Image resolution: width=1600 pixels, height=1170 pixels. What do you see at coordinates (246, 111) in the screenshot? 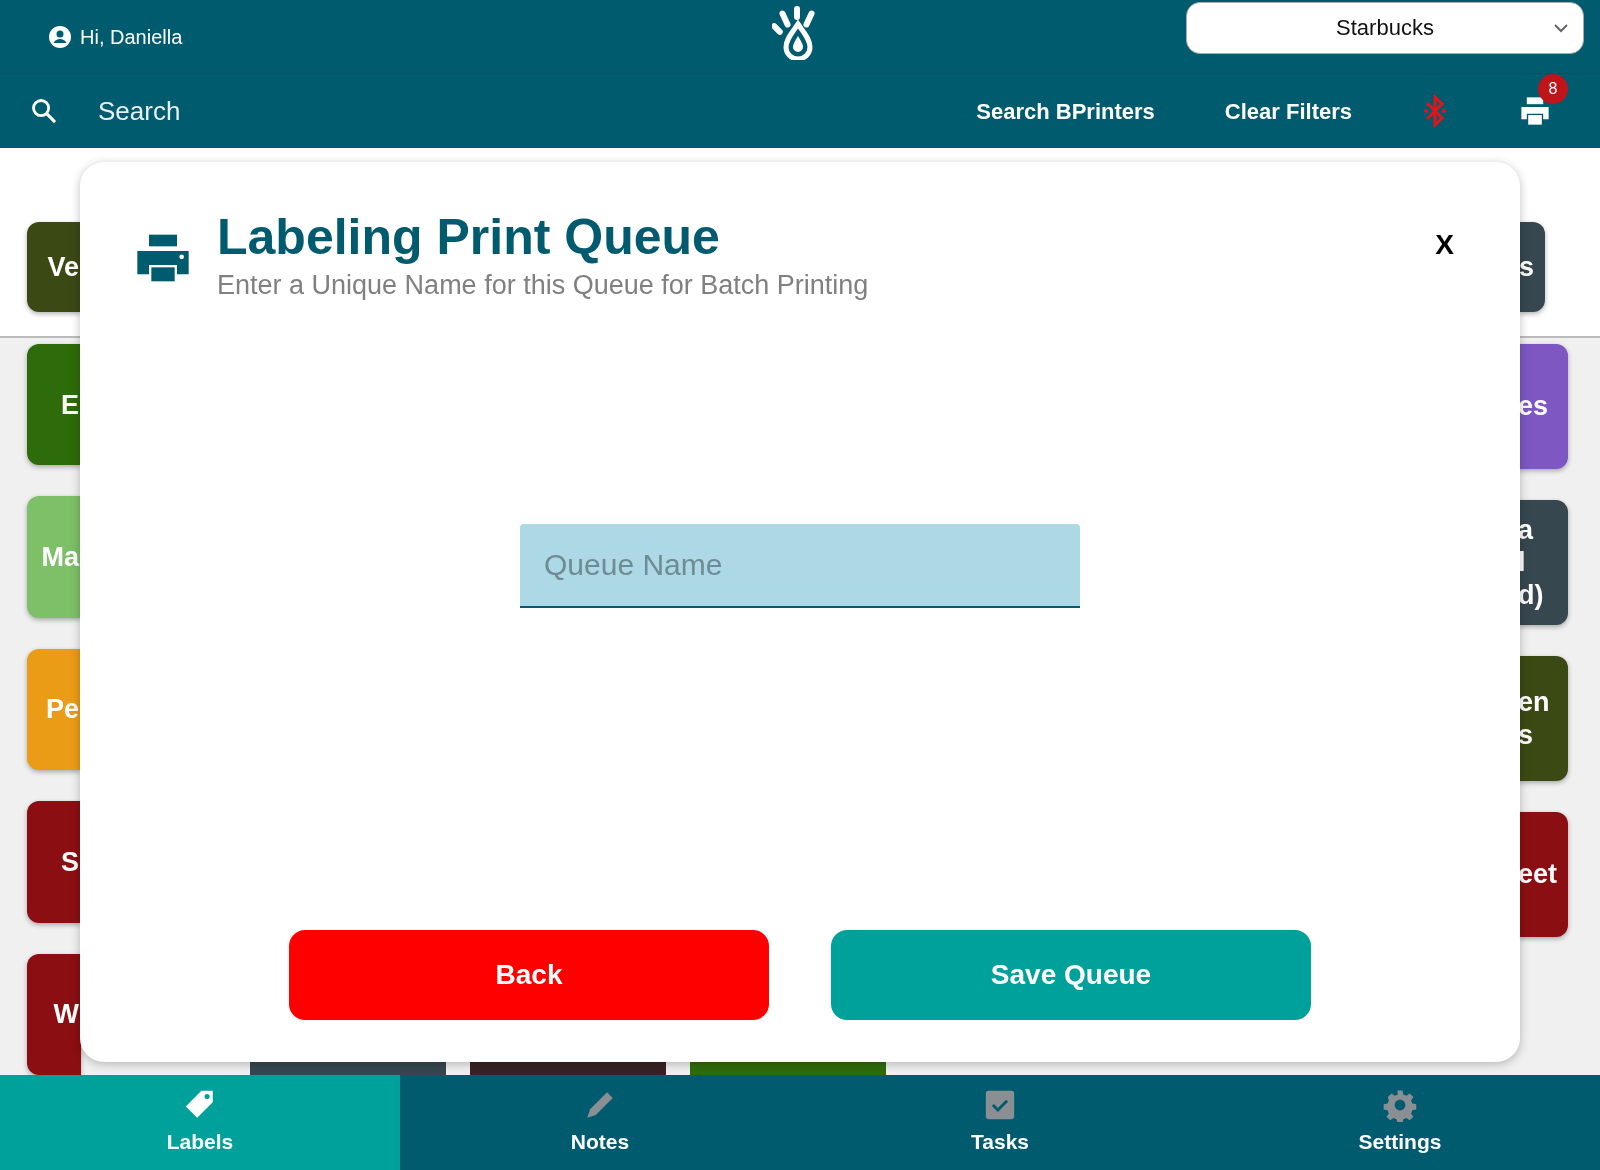
I see `search-field: Search` at bounding box center [246, 111].